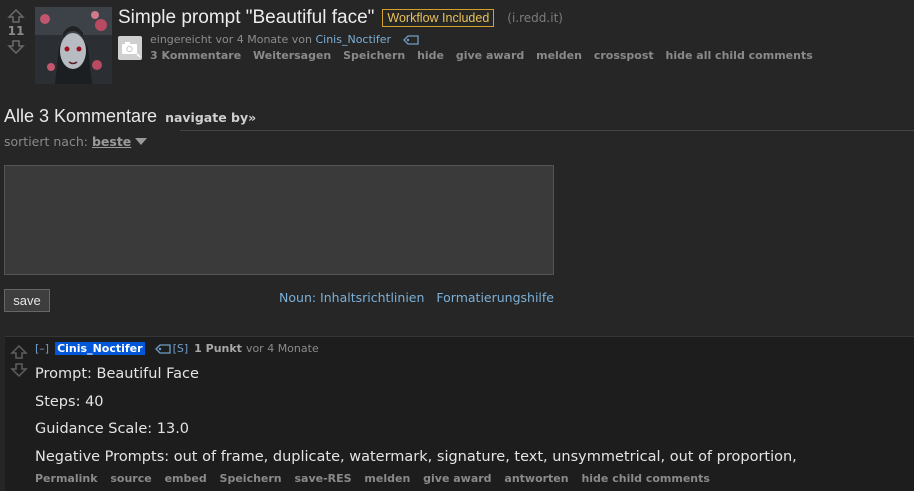 The width and height of the screenshot is (914, 491). Describe the element at coordinates (112, 429) in the screenshot. I see `comment-line: Guidance Scale: 13.0` at that location.